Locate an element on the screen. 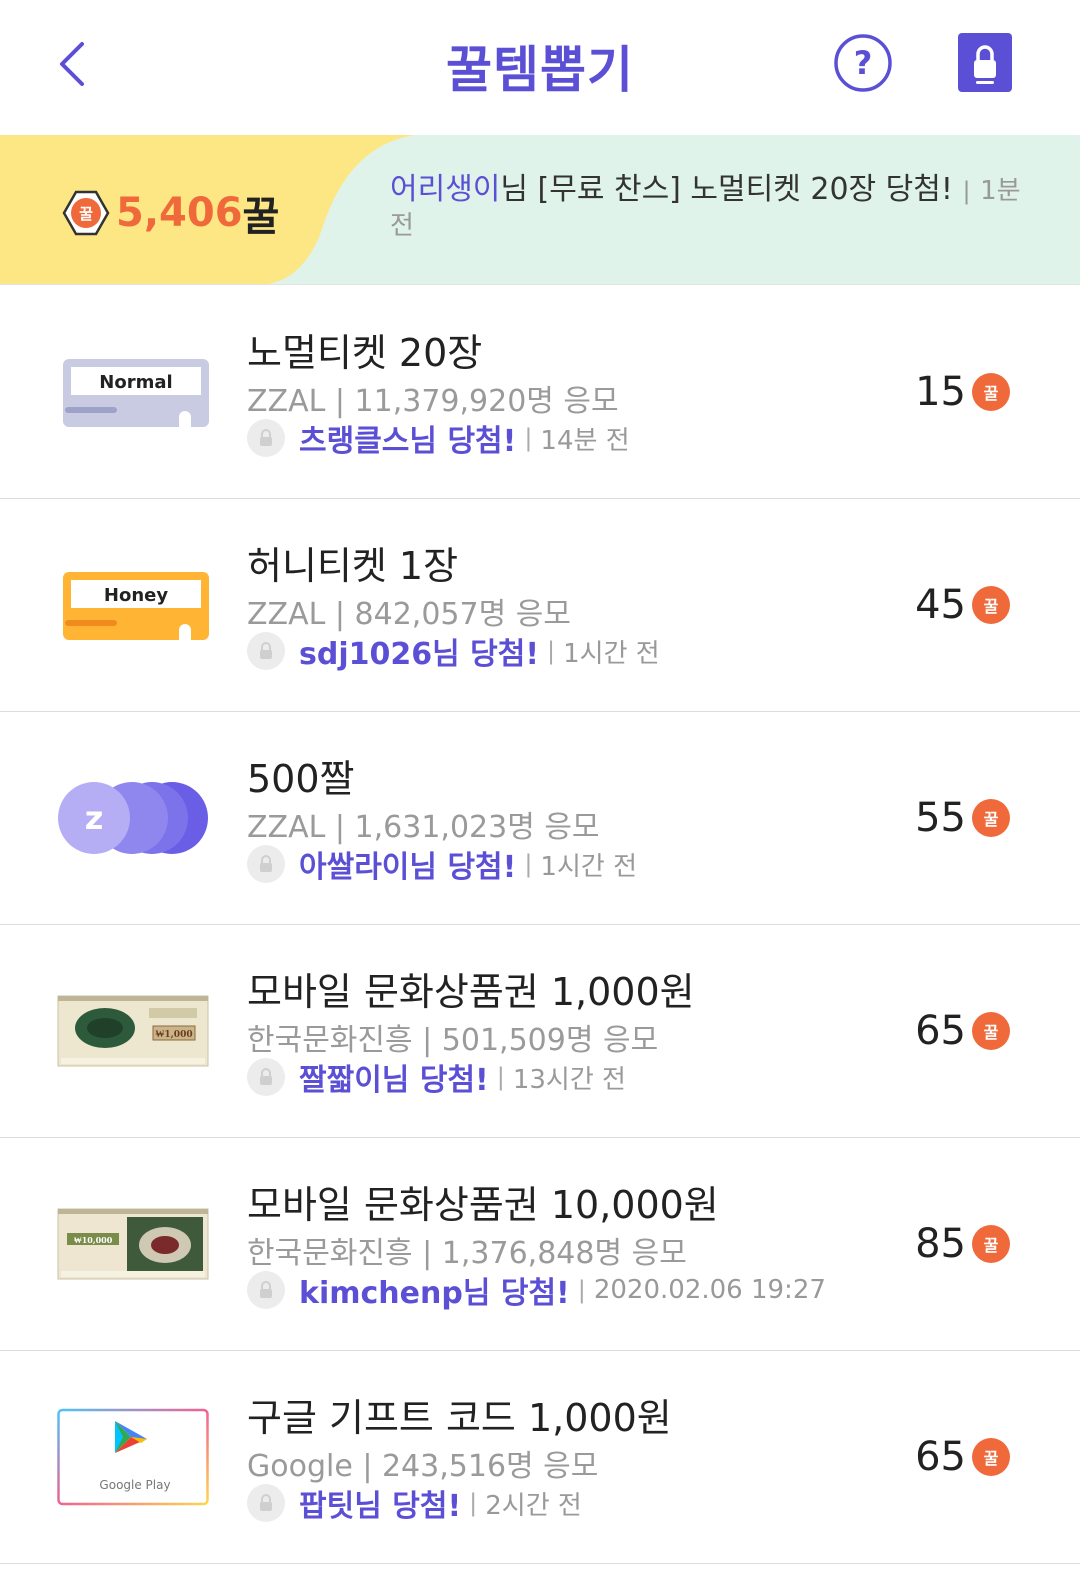  winner-name: 츠랭클스님 당첨! is located at coordinates (408, 441).